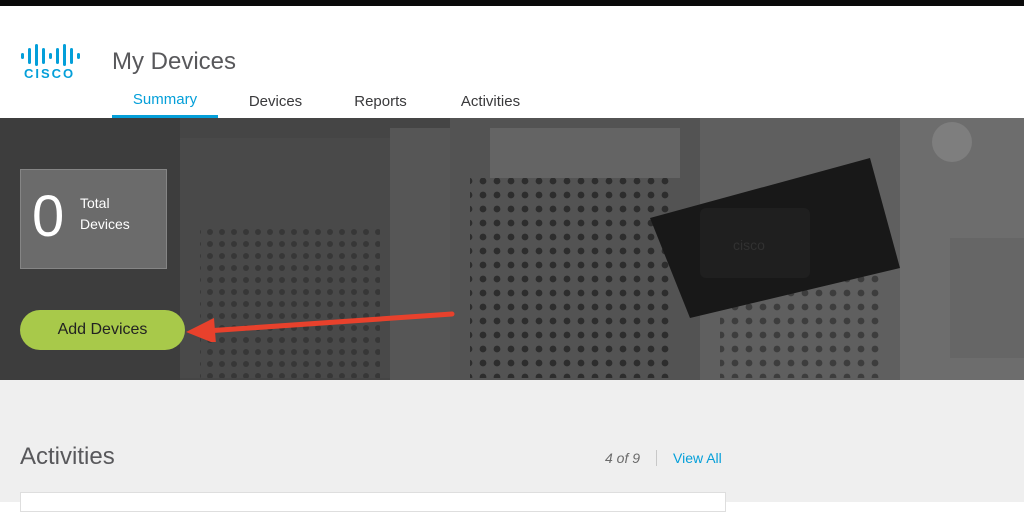  I want to click on logo-wordmark: CISCO, so click(50, 73).